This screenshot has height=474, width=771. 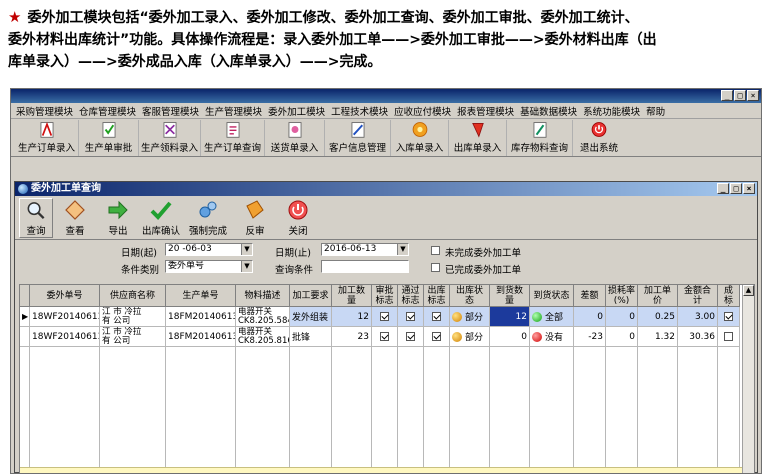 I want to click on menu-receivables: 应收应付模块, so click(x=422, y=111).